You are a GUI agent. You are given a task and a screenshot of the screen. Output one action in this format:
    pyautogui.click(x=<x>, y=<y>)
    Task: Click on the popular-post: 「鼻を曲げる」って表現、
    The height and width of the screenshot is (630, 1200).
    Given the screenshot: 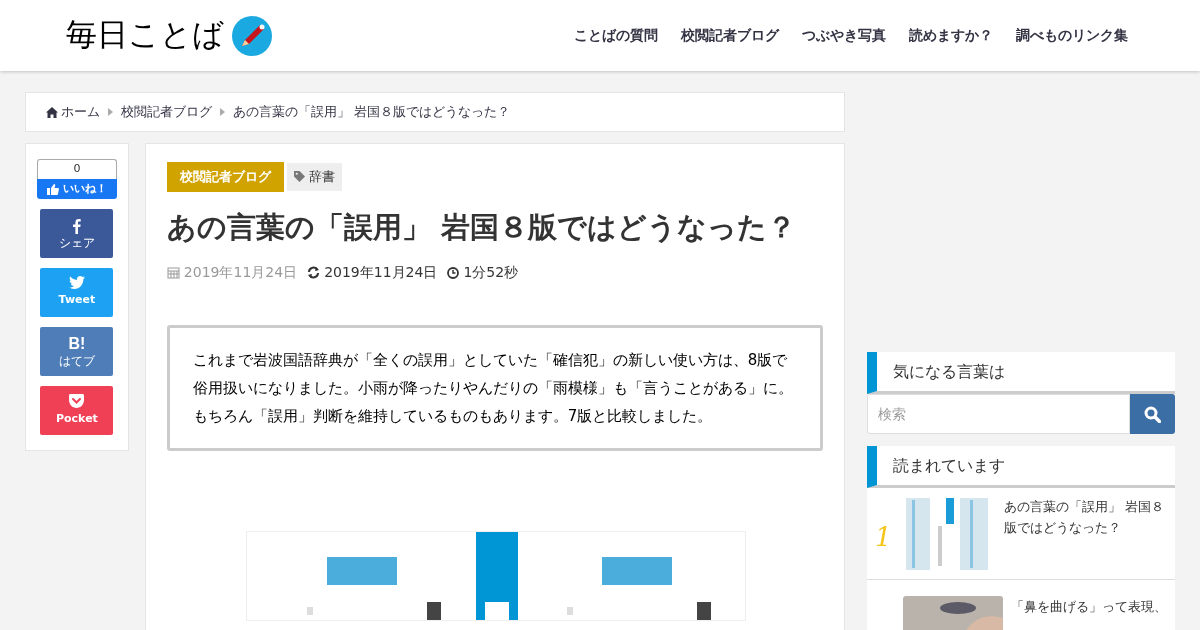 What is the action you would take?
    pyautogui.click(x=1021, y=605)
    